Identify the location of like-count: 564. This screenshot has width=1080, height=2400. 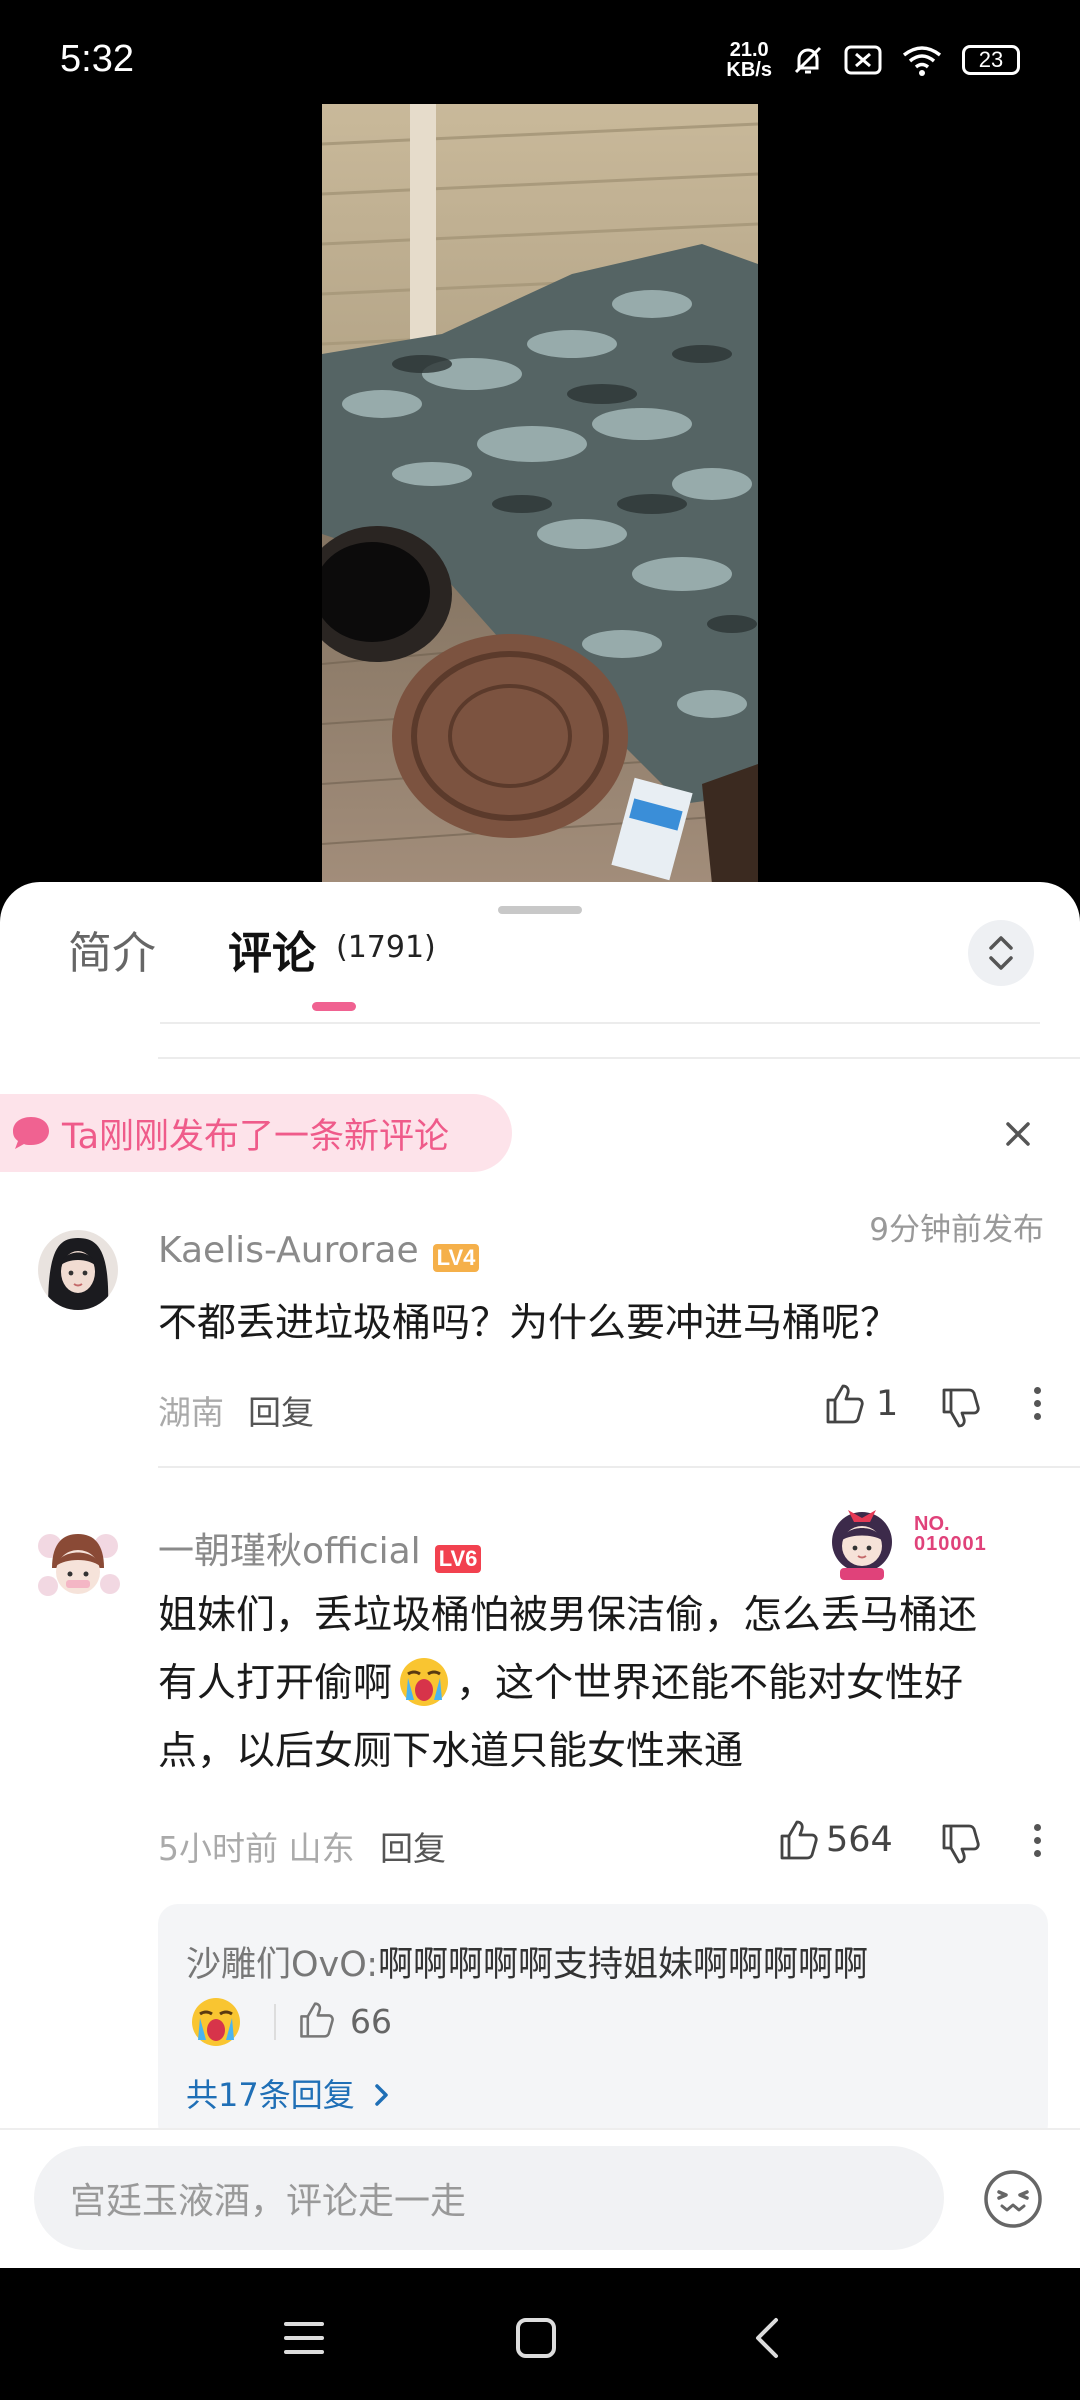
(859, 1840).